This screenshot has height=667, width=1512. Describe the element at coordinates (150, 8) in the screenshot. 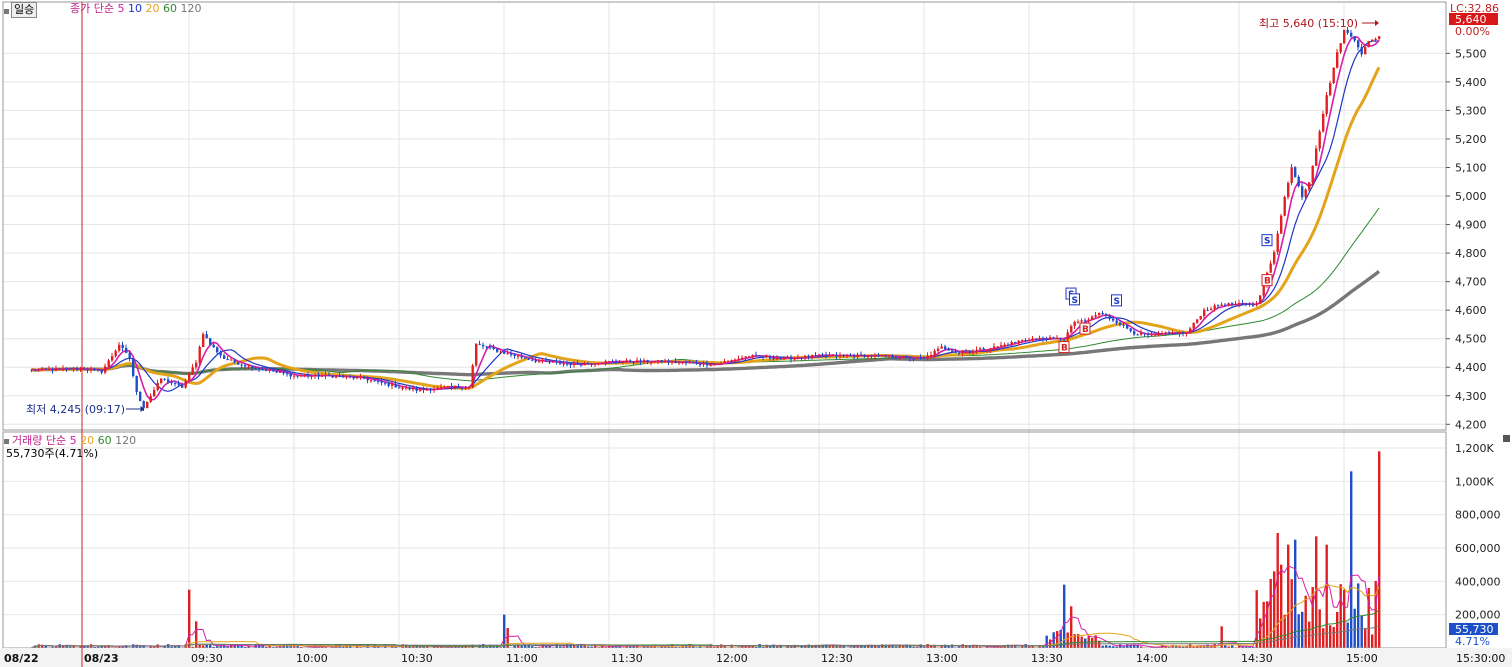

I see `legend-period-20: 20` at that location.